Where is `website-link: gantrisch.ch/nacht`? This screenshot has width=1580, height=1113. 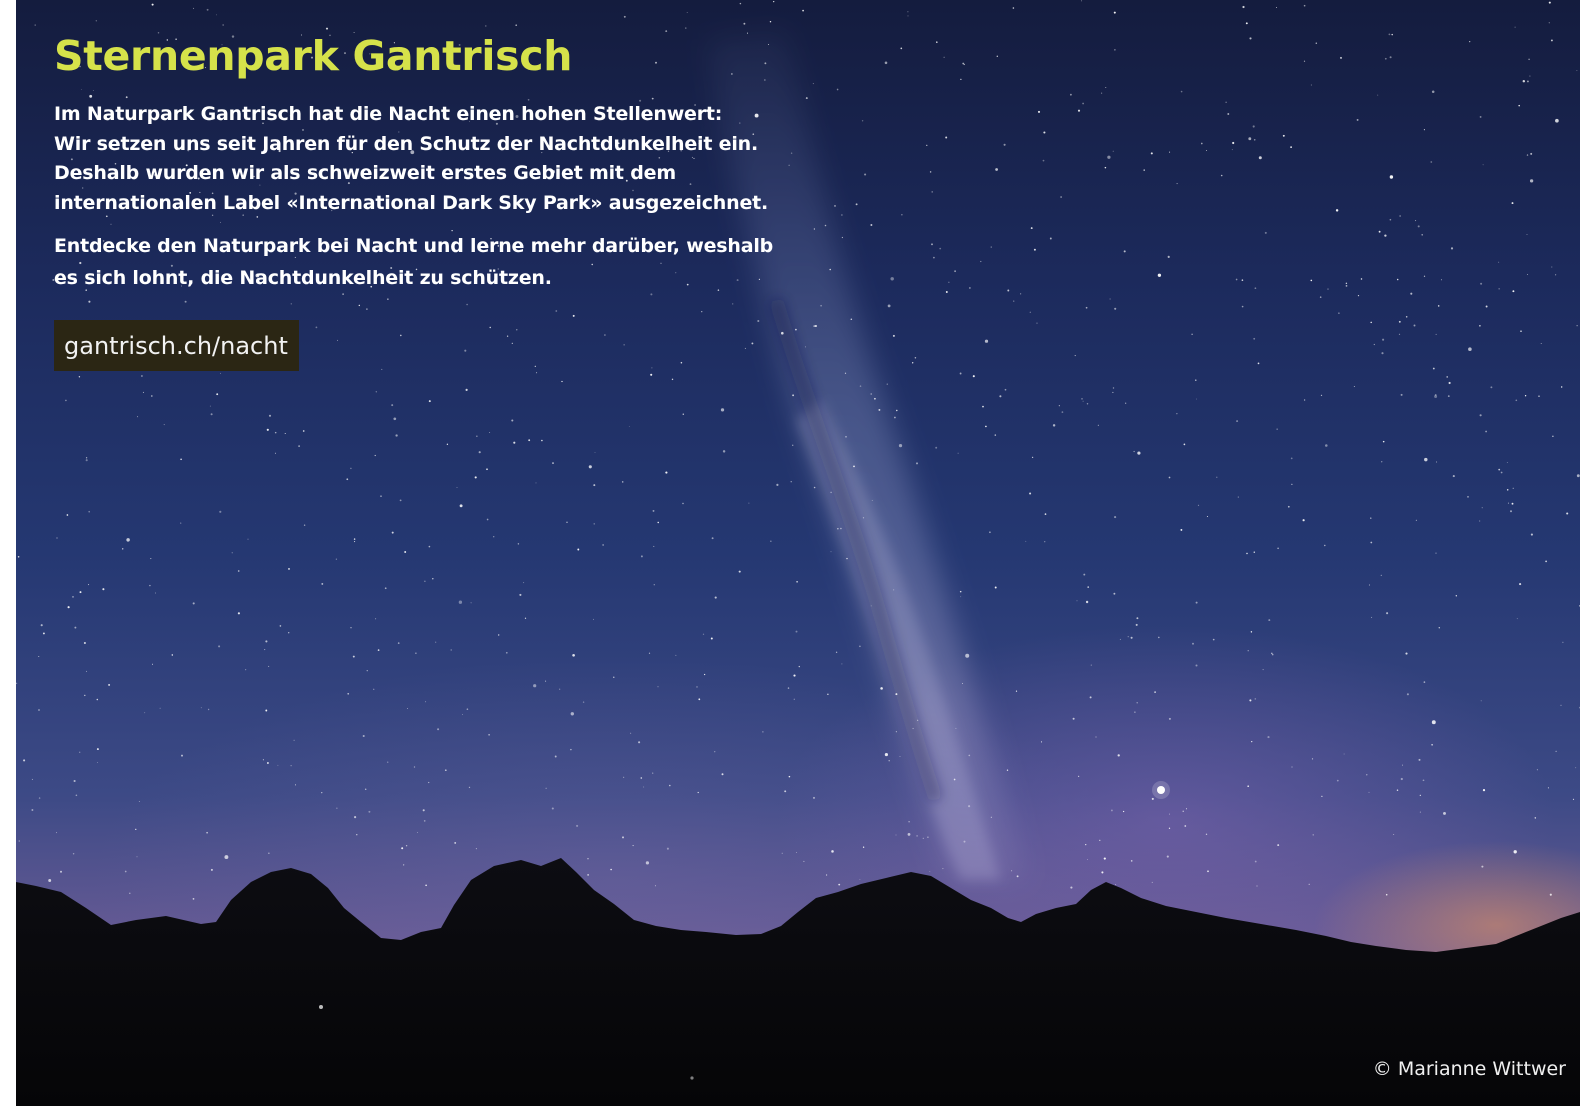
website-link: gantrisch.ch/nacht is located at coordinates (176, 345).